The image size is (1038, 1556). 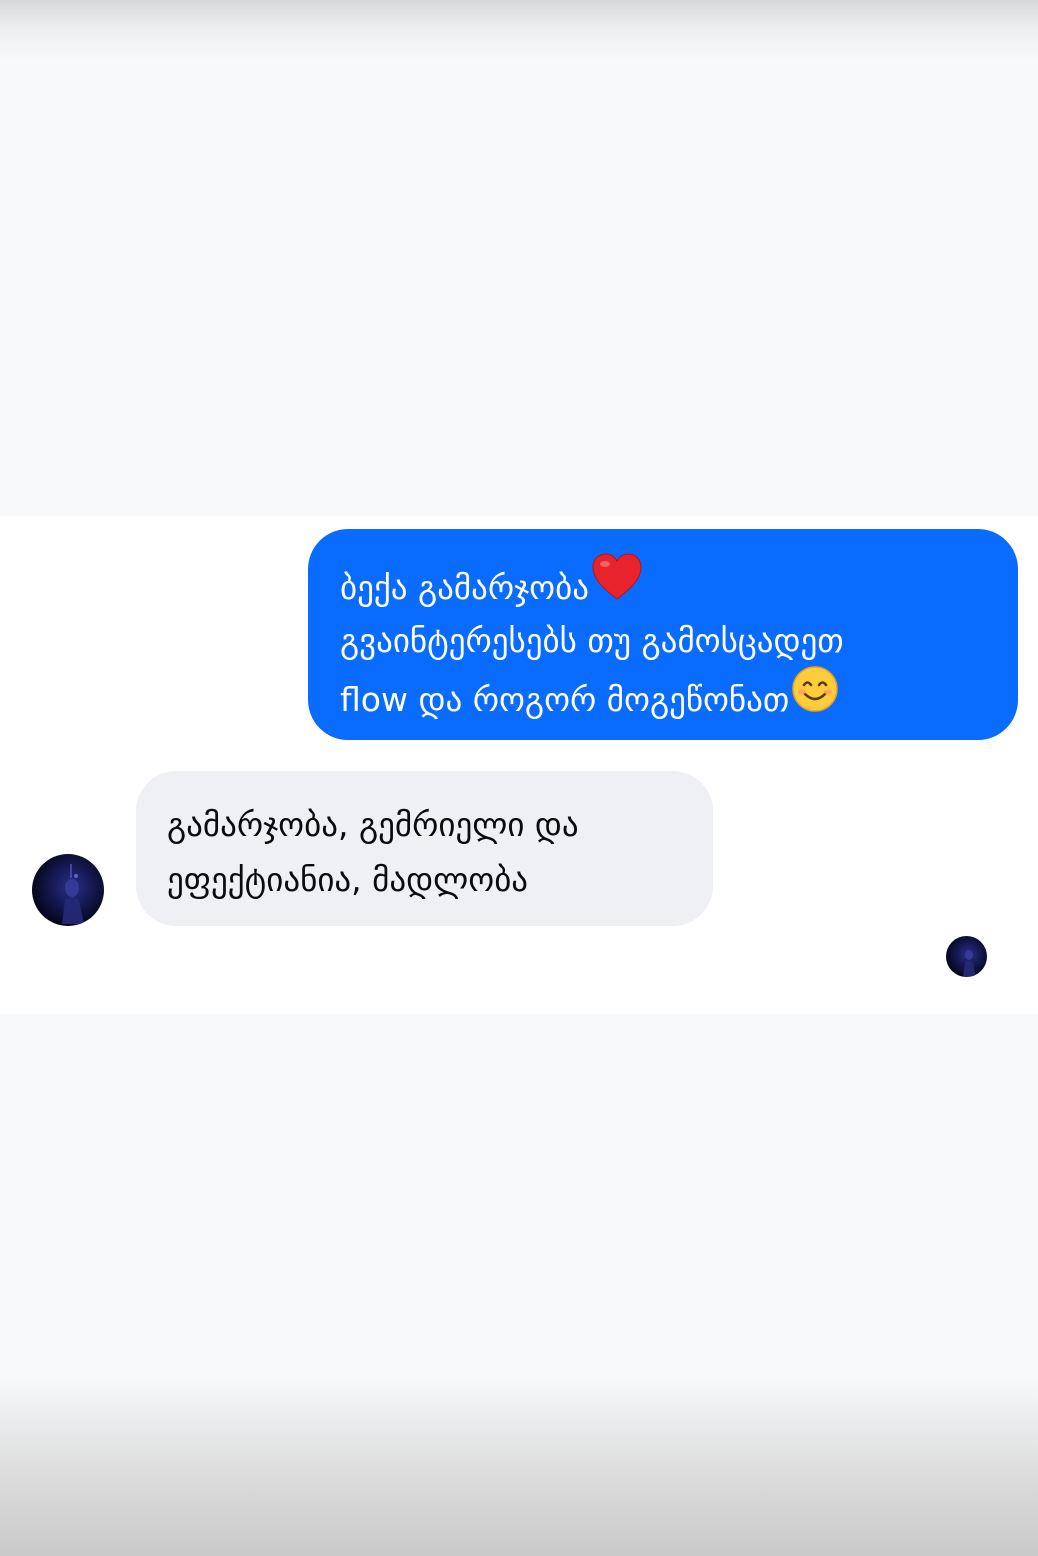 What do you see at coordinates (669, 583) in the screenshot?
I see `sent-message-line: ბექა გამარჯობა` at bounding box center [669, 583].